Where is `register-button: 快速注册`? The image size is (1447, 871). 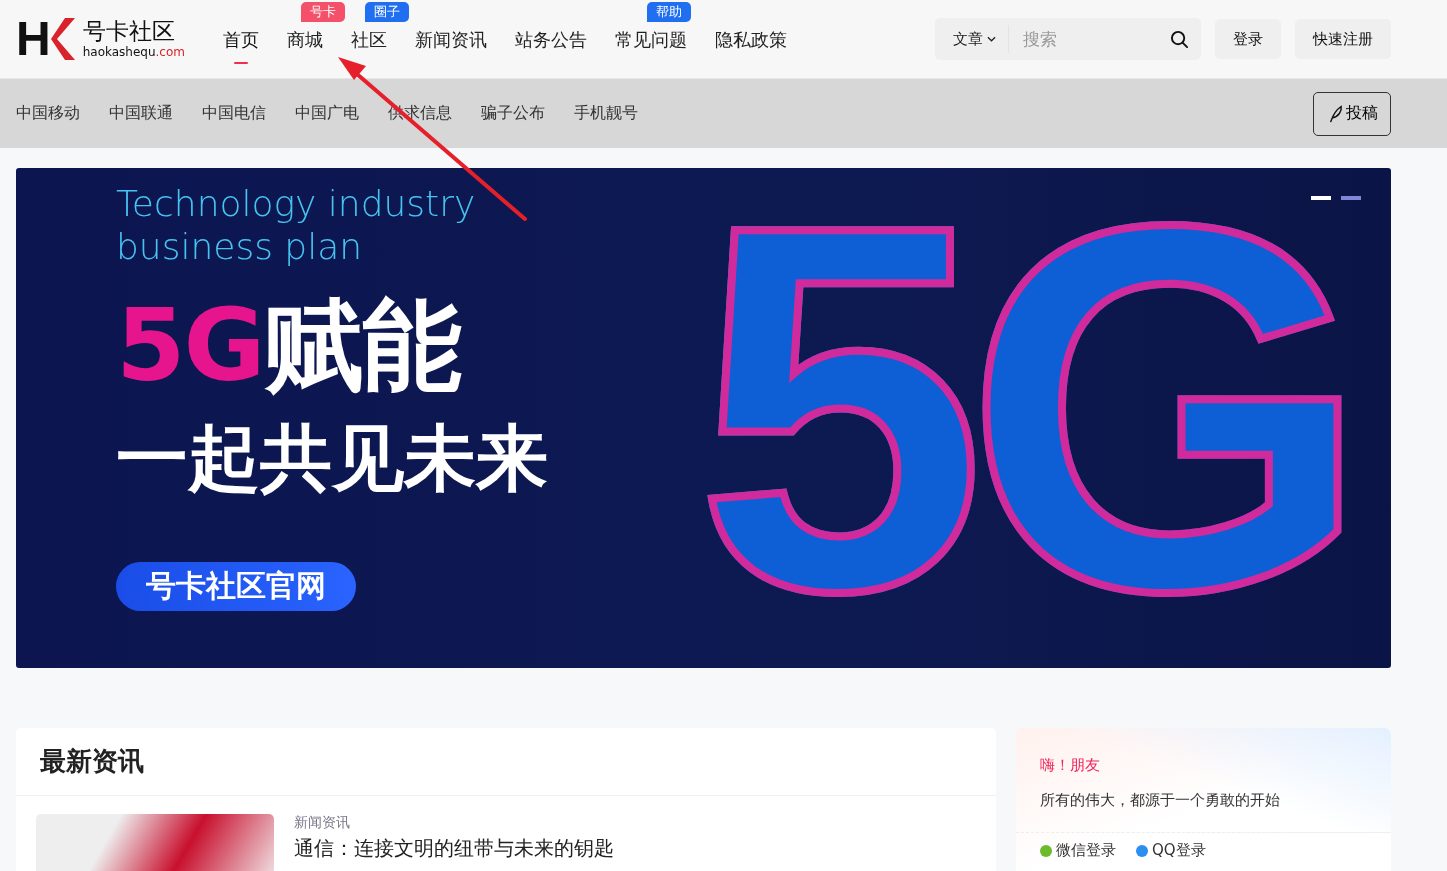 register-button: 快速注册 is located at coordinates (1343, 39).